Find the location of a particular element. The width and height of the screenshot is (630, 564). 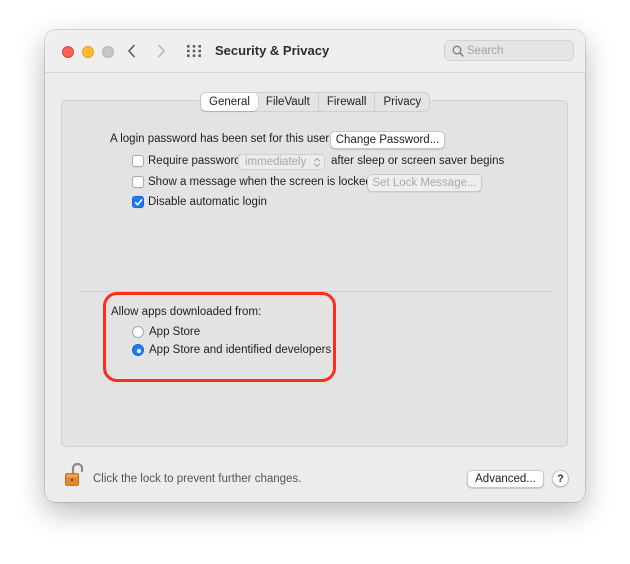

search-field is located at coordinates (509, 50).